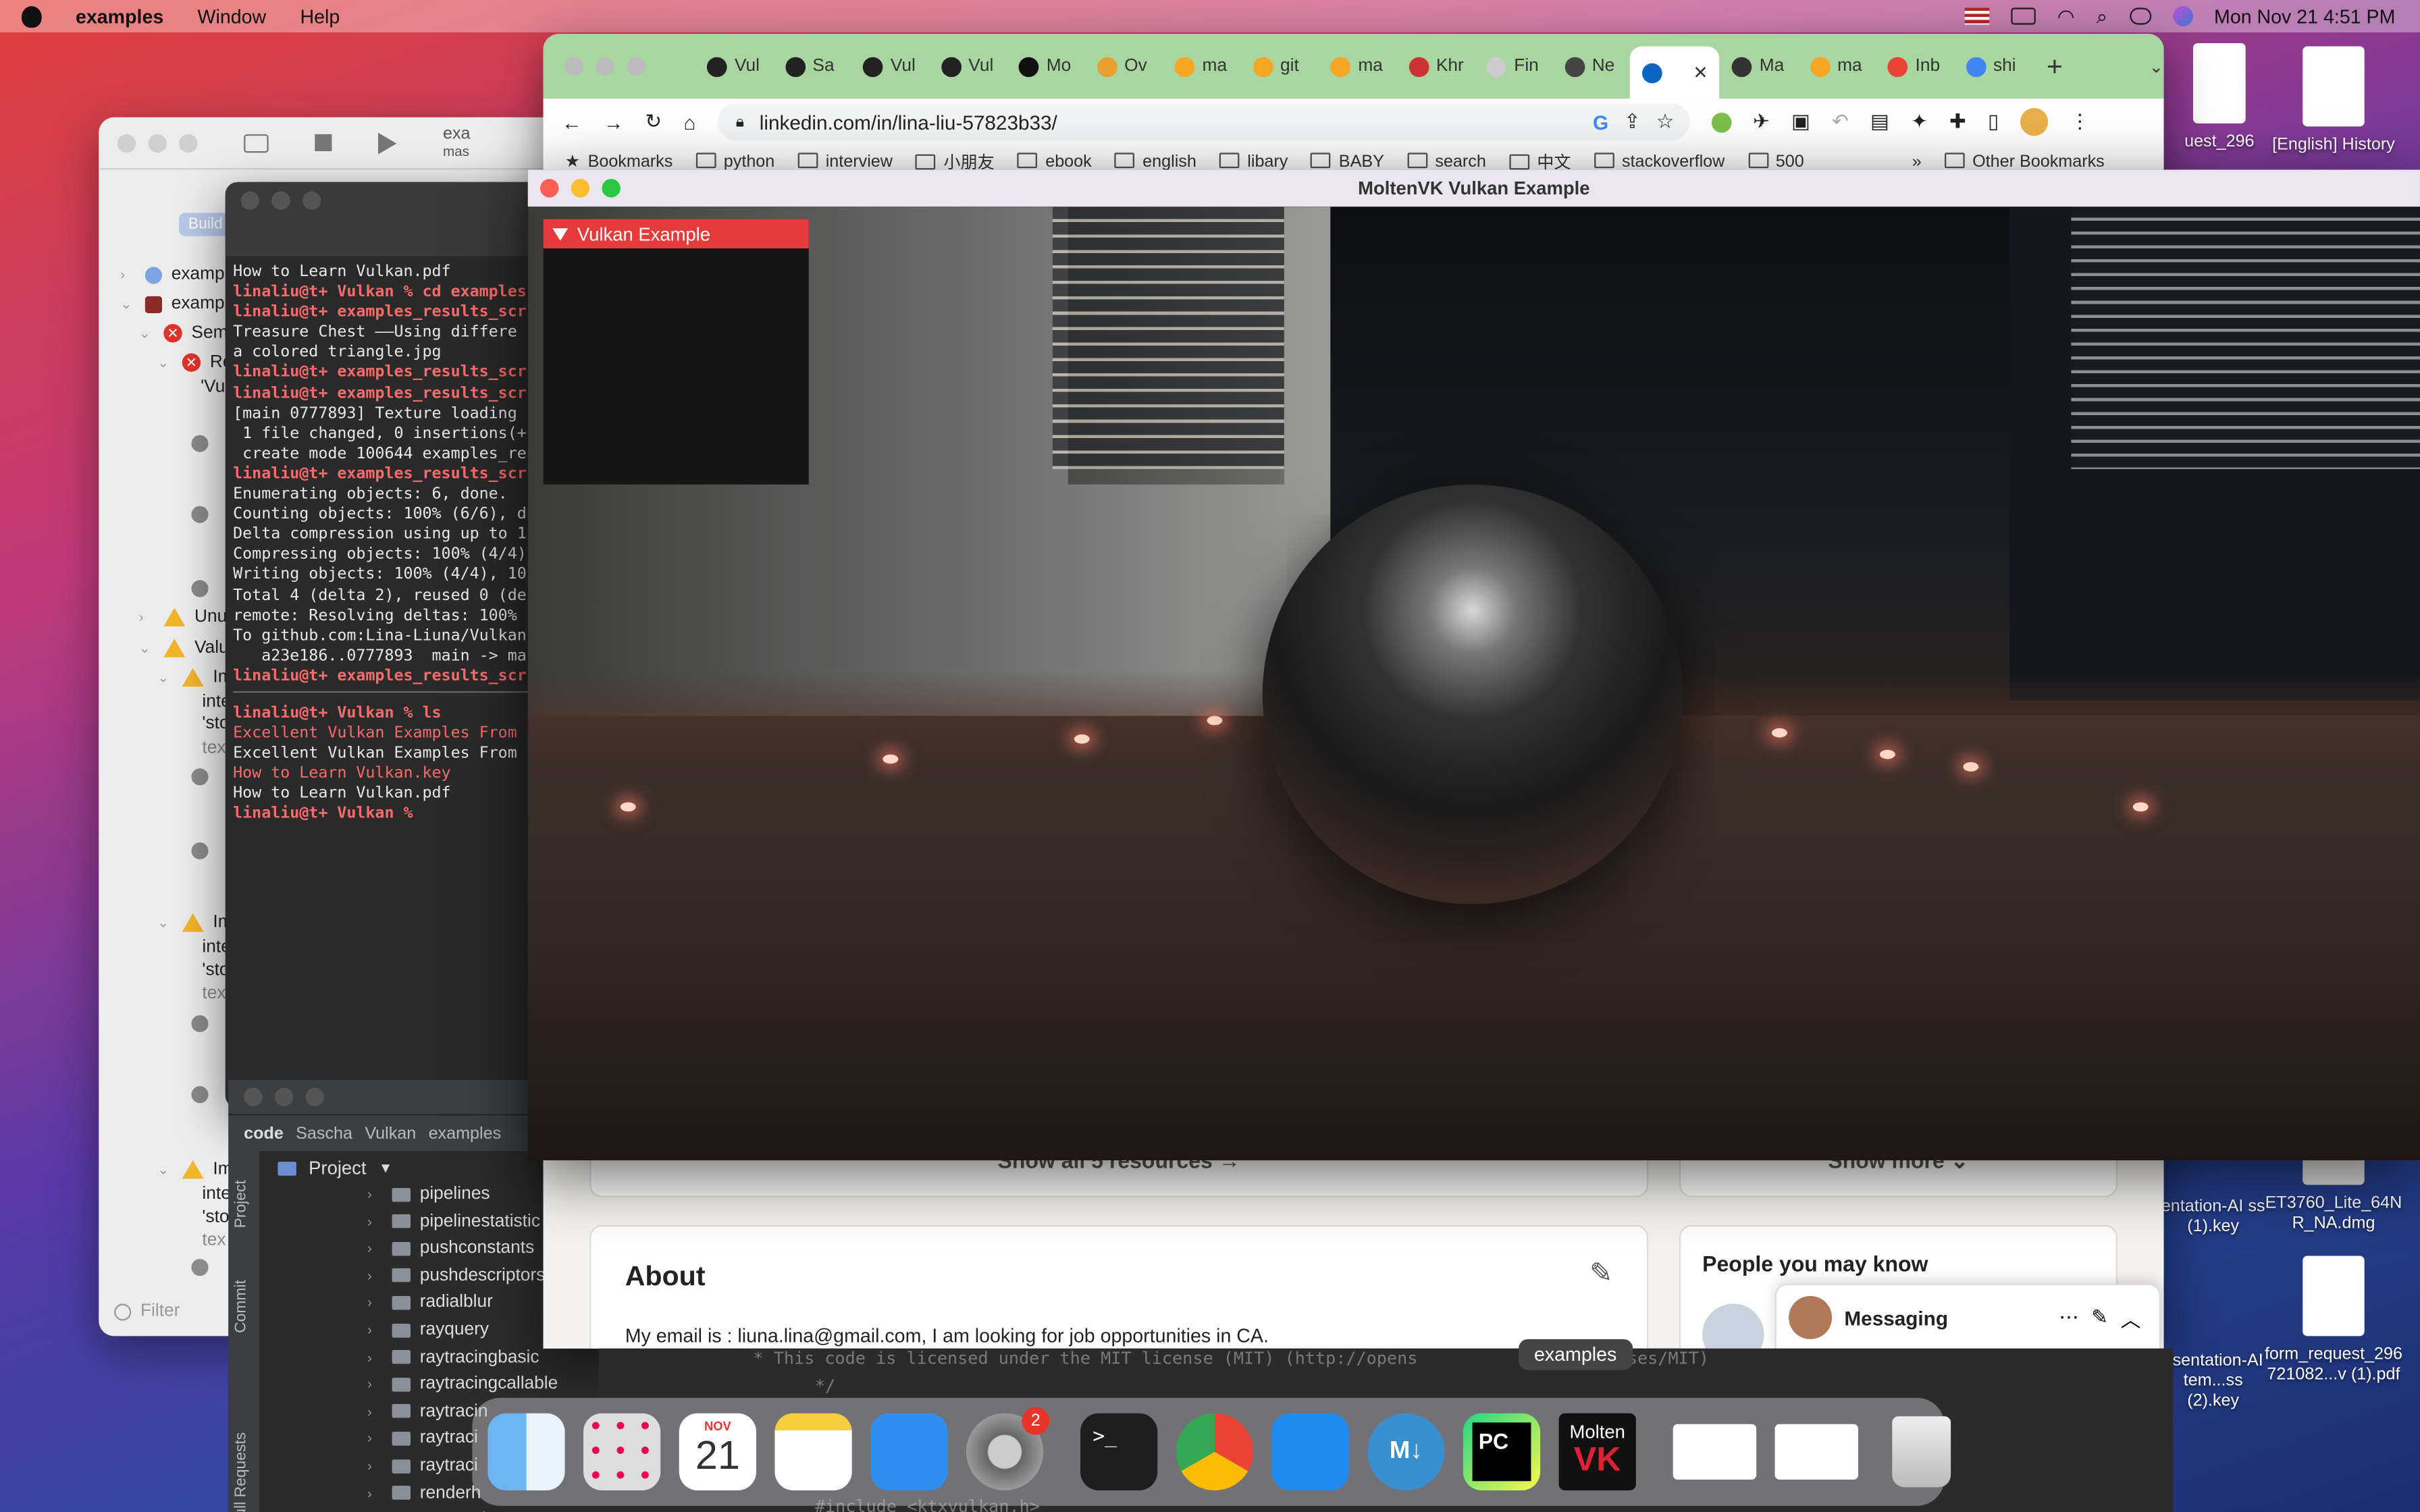  Describe the element at coordinates (1119, 1452) in the screenshot. I see `terminal-icon: >_` at that location.